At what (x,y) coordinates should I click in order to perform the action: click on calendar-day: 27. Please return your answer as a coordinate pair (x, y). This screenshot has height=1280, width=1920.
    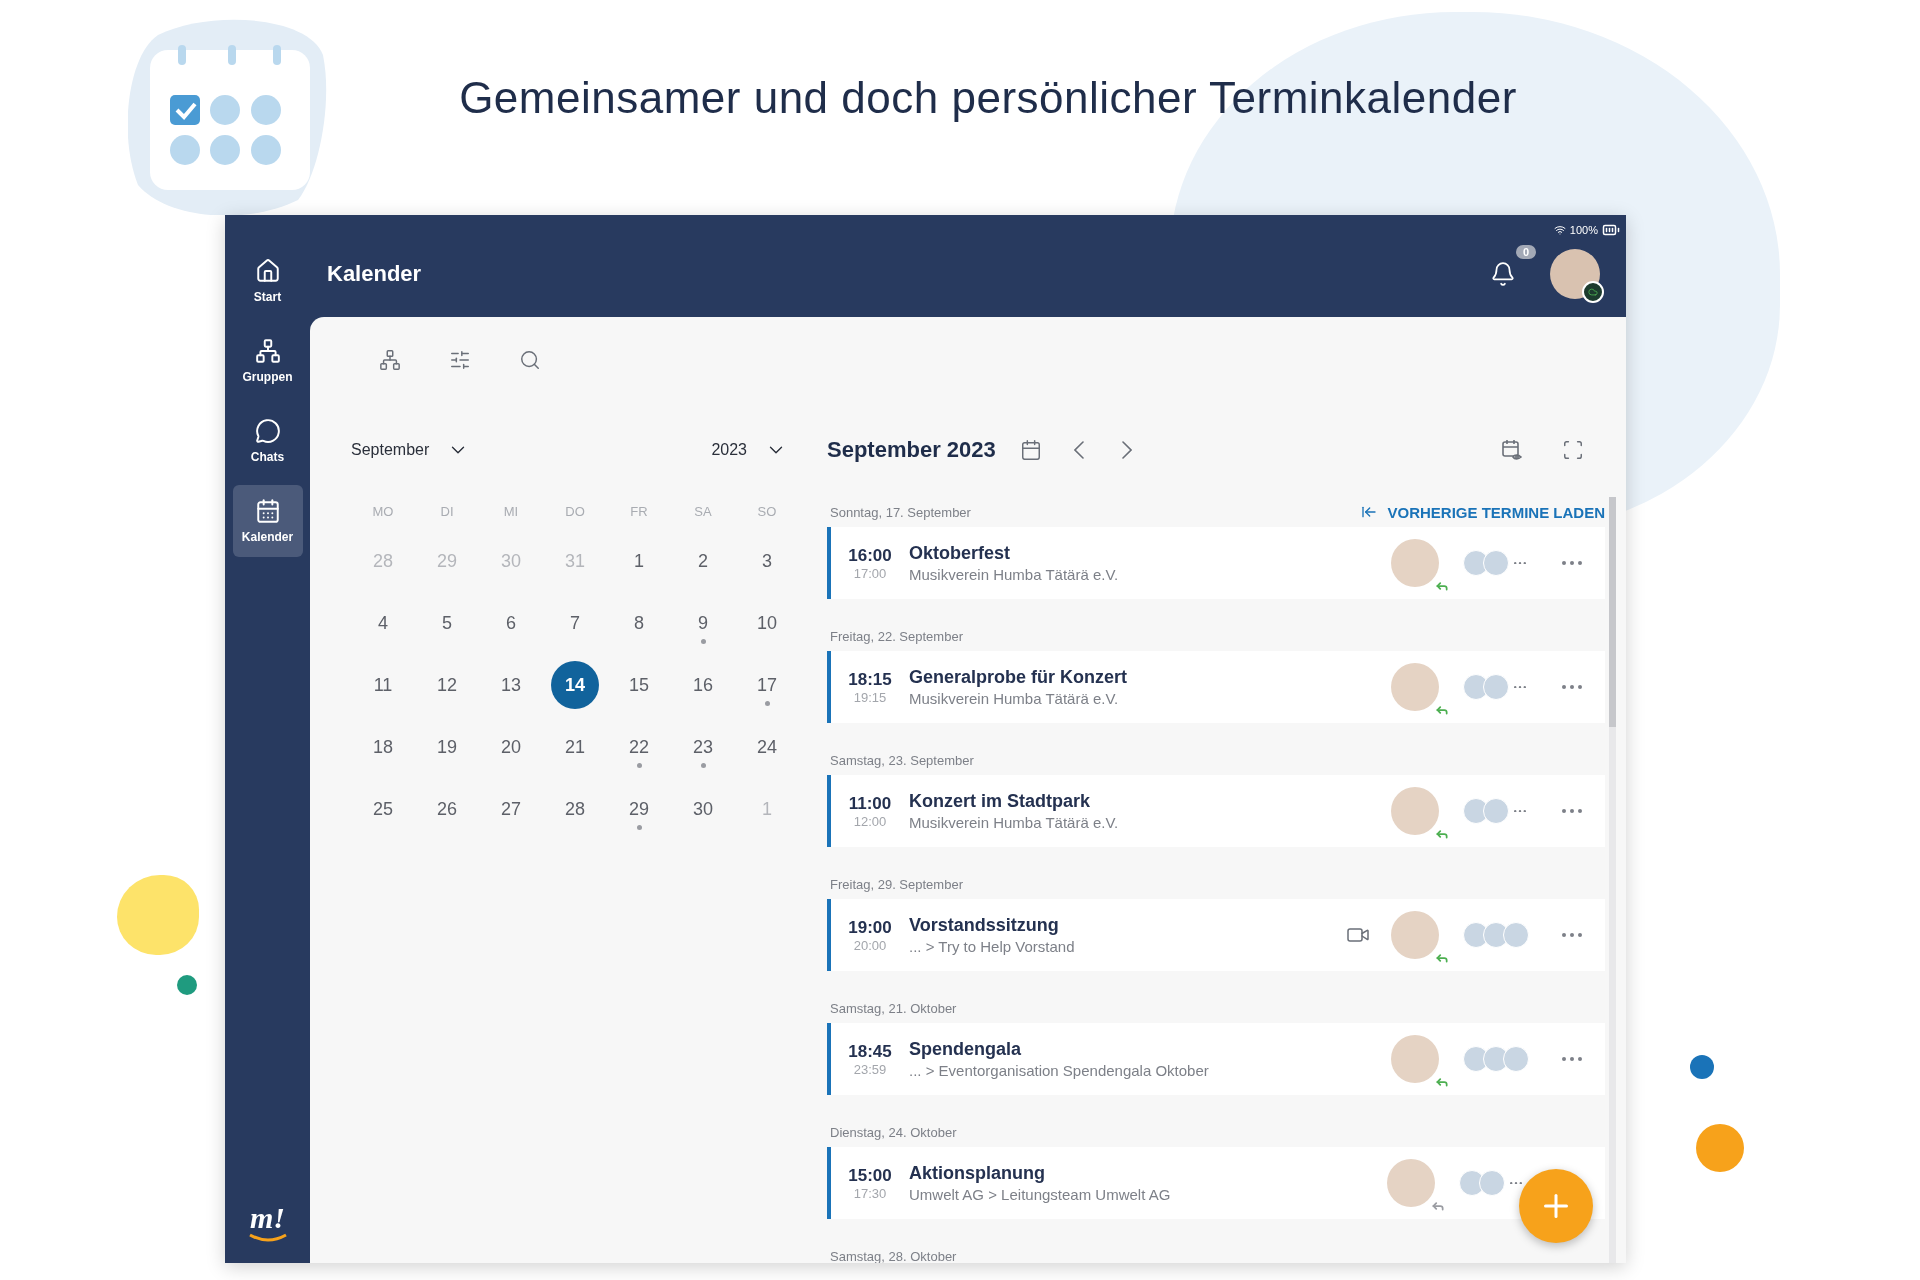
    Looking at the image, I should click on (511, 809).